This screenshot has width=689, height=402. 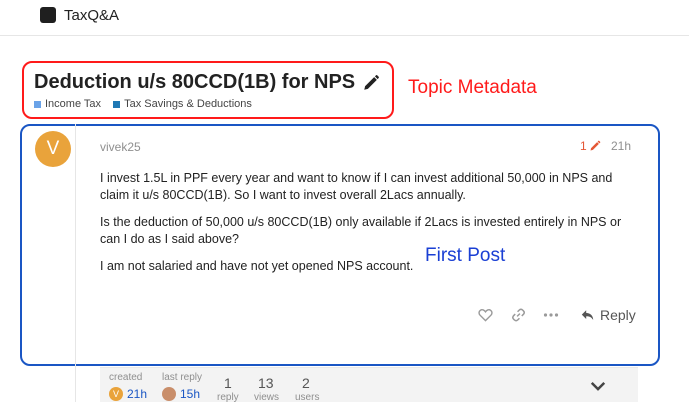 What do you see at coordinates (91, 15) in the screenshot?
I see `site-title: TaxQ&A` at bounding box center [91, 15].